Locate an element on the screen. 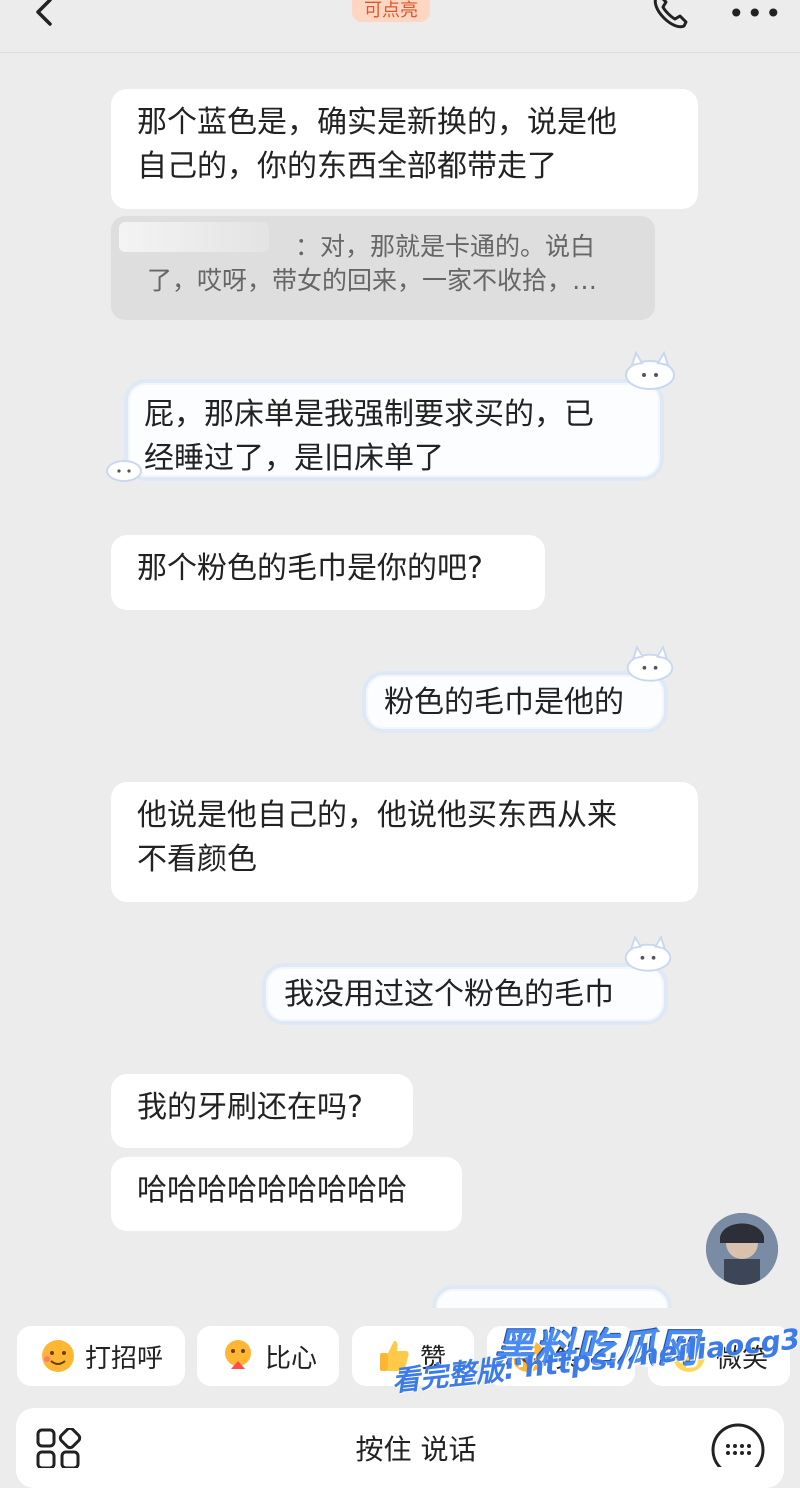  sticker-message-bubble: 我没用过这个粉色的毛巾 is located at coordinates (465, 994).